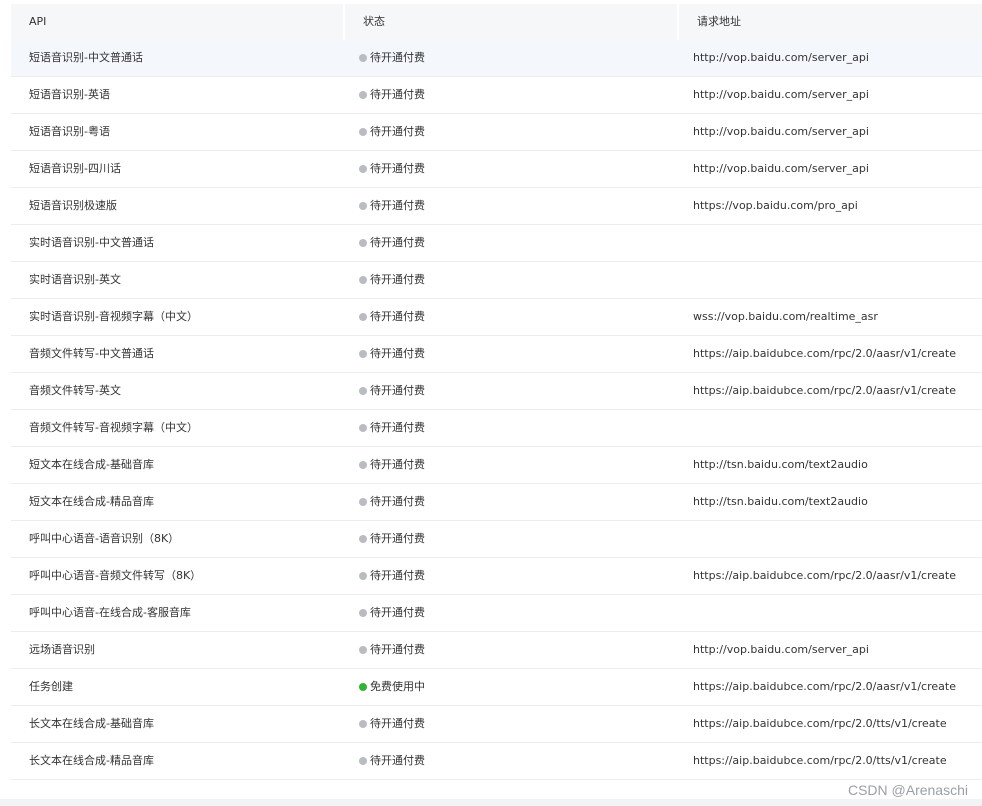  I want to click on request-url-cell: wss://vop.baidu.com/realtime_asr, so click(785, 316).